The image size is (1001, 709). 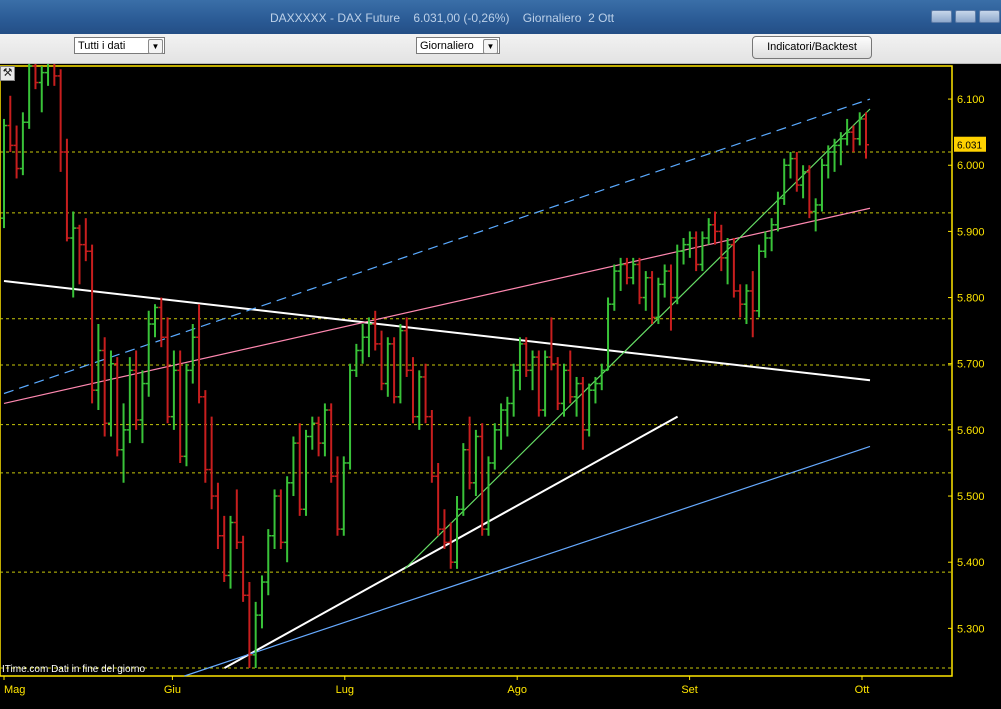 What do you see at coordinates (971, 232) in the screenshot?
I see `y-tick-label: 5.900` at bounding box center [971, 232].